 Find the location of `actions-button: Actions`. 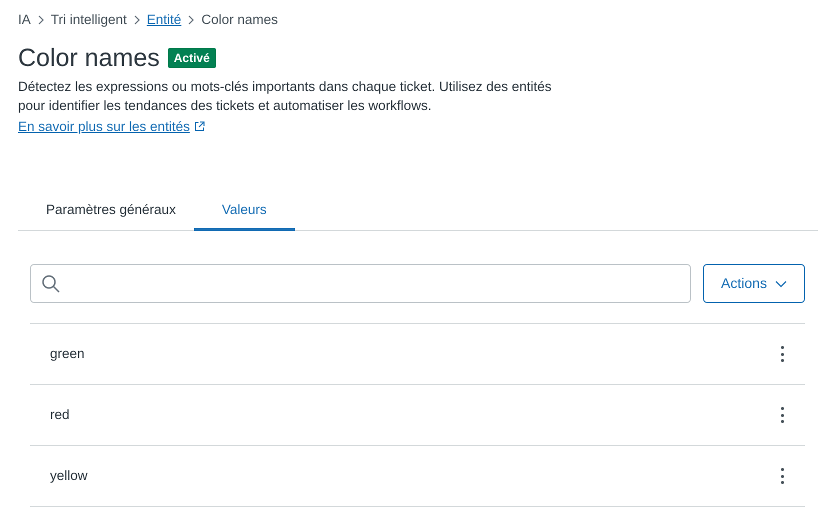

actions-button: Actions is located at coordinates (754, 283).